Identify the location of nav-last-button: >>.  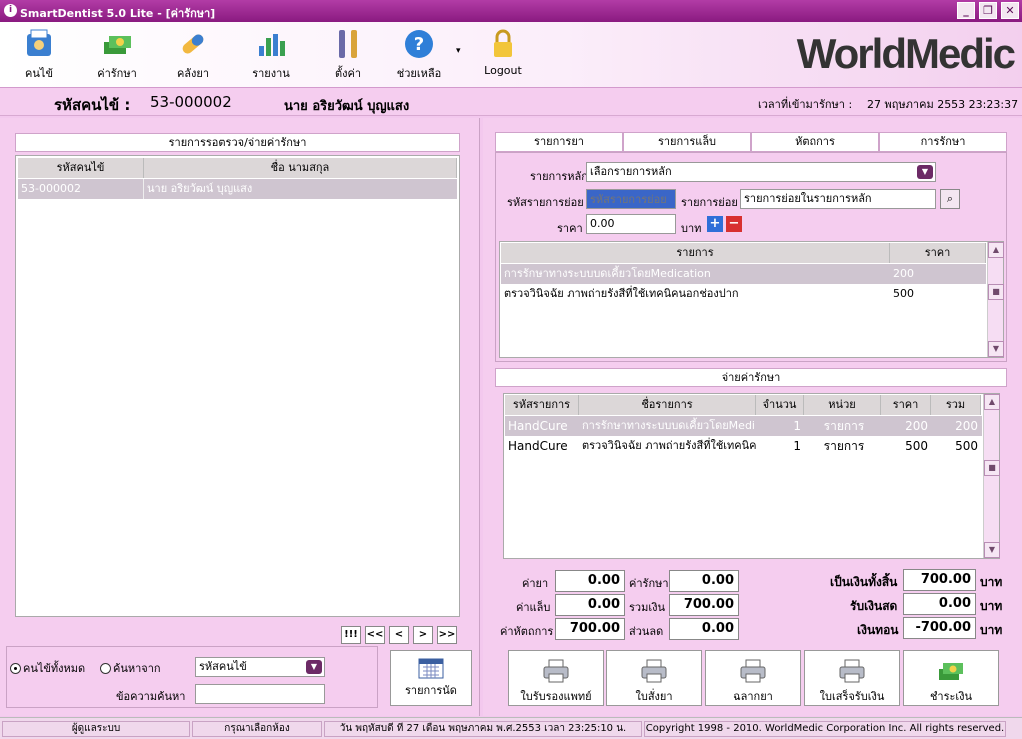
(447, 635).